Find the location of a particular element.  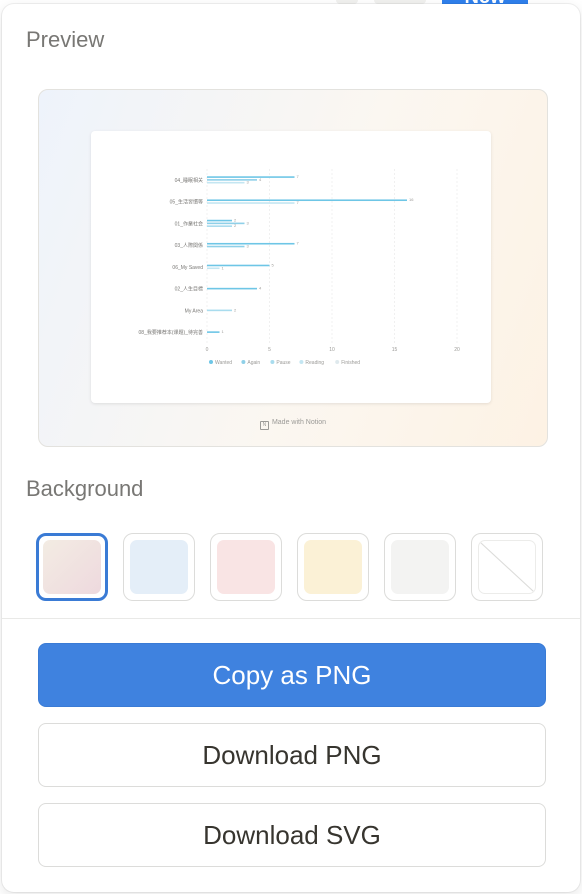

no-background-icon is located at coordinates (507, 567).